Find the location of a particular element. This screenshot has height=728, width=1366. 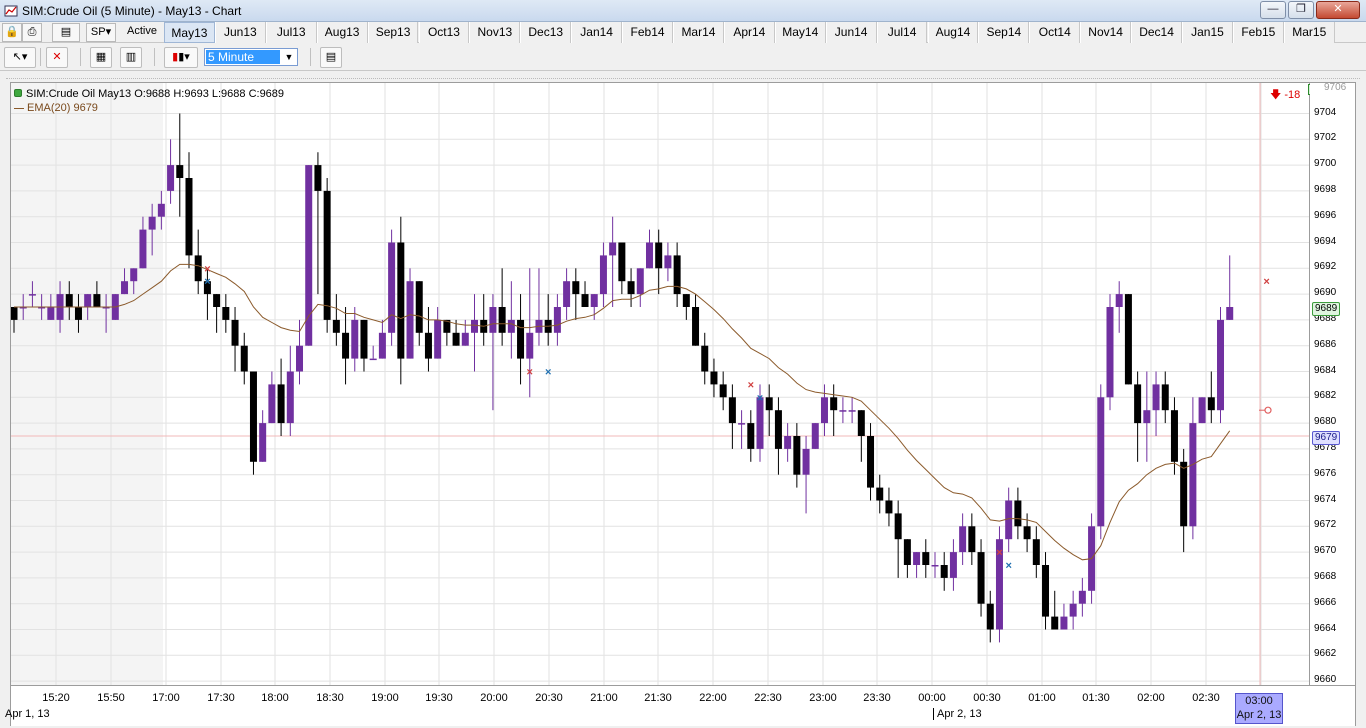

lock-icon: 🔒 is located at coordinates (12, 32).